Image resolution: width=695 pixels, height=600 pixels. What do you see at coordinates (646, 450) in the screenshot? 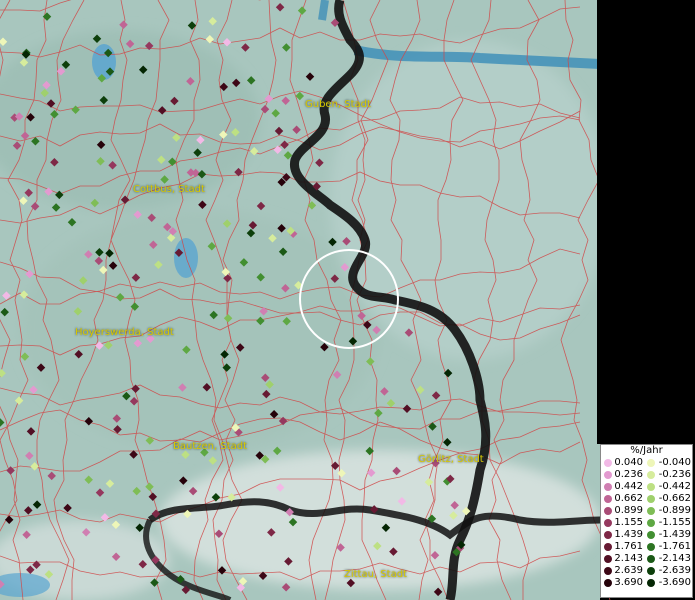
I see `legend-title: %/Jahr` at bounding box center [646, 450].